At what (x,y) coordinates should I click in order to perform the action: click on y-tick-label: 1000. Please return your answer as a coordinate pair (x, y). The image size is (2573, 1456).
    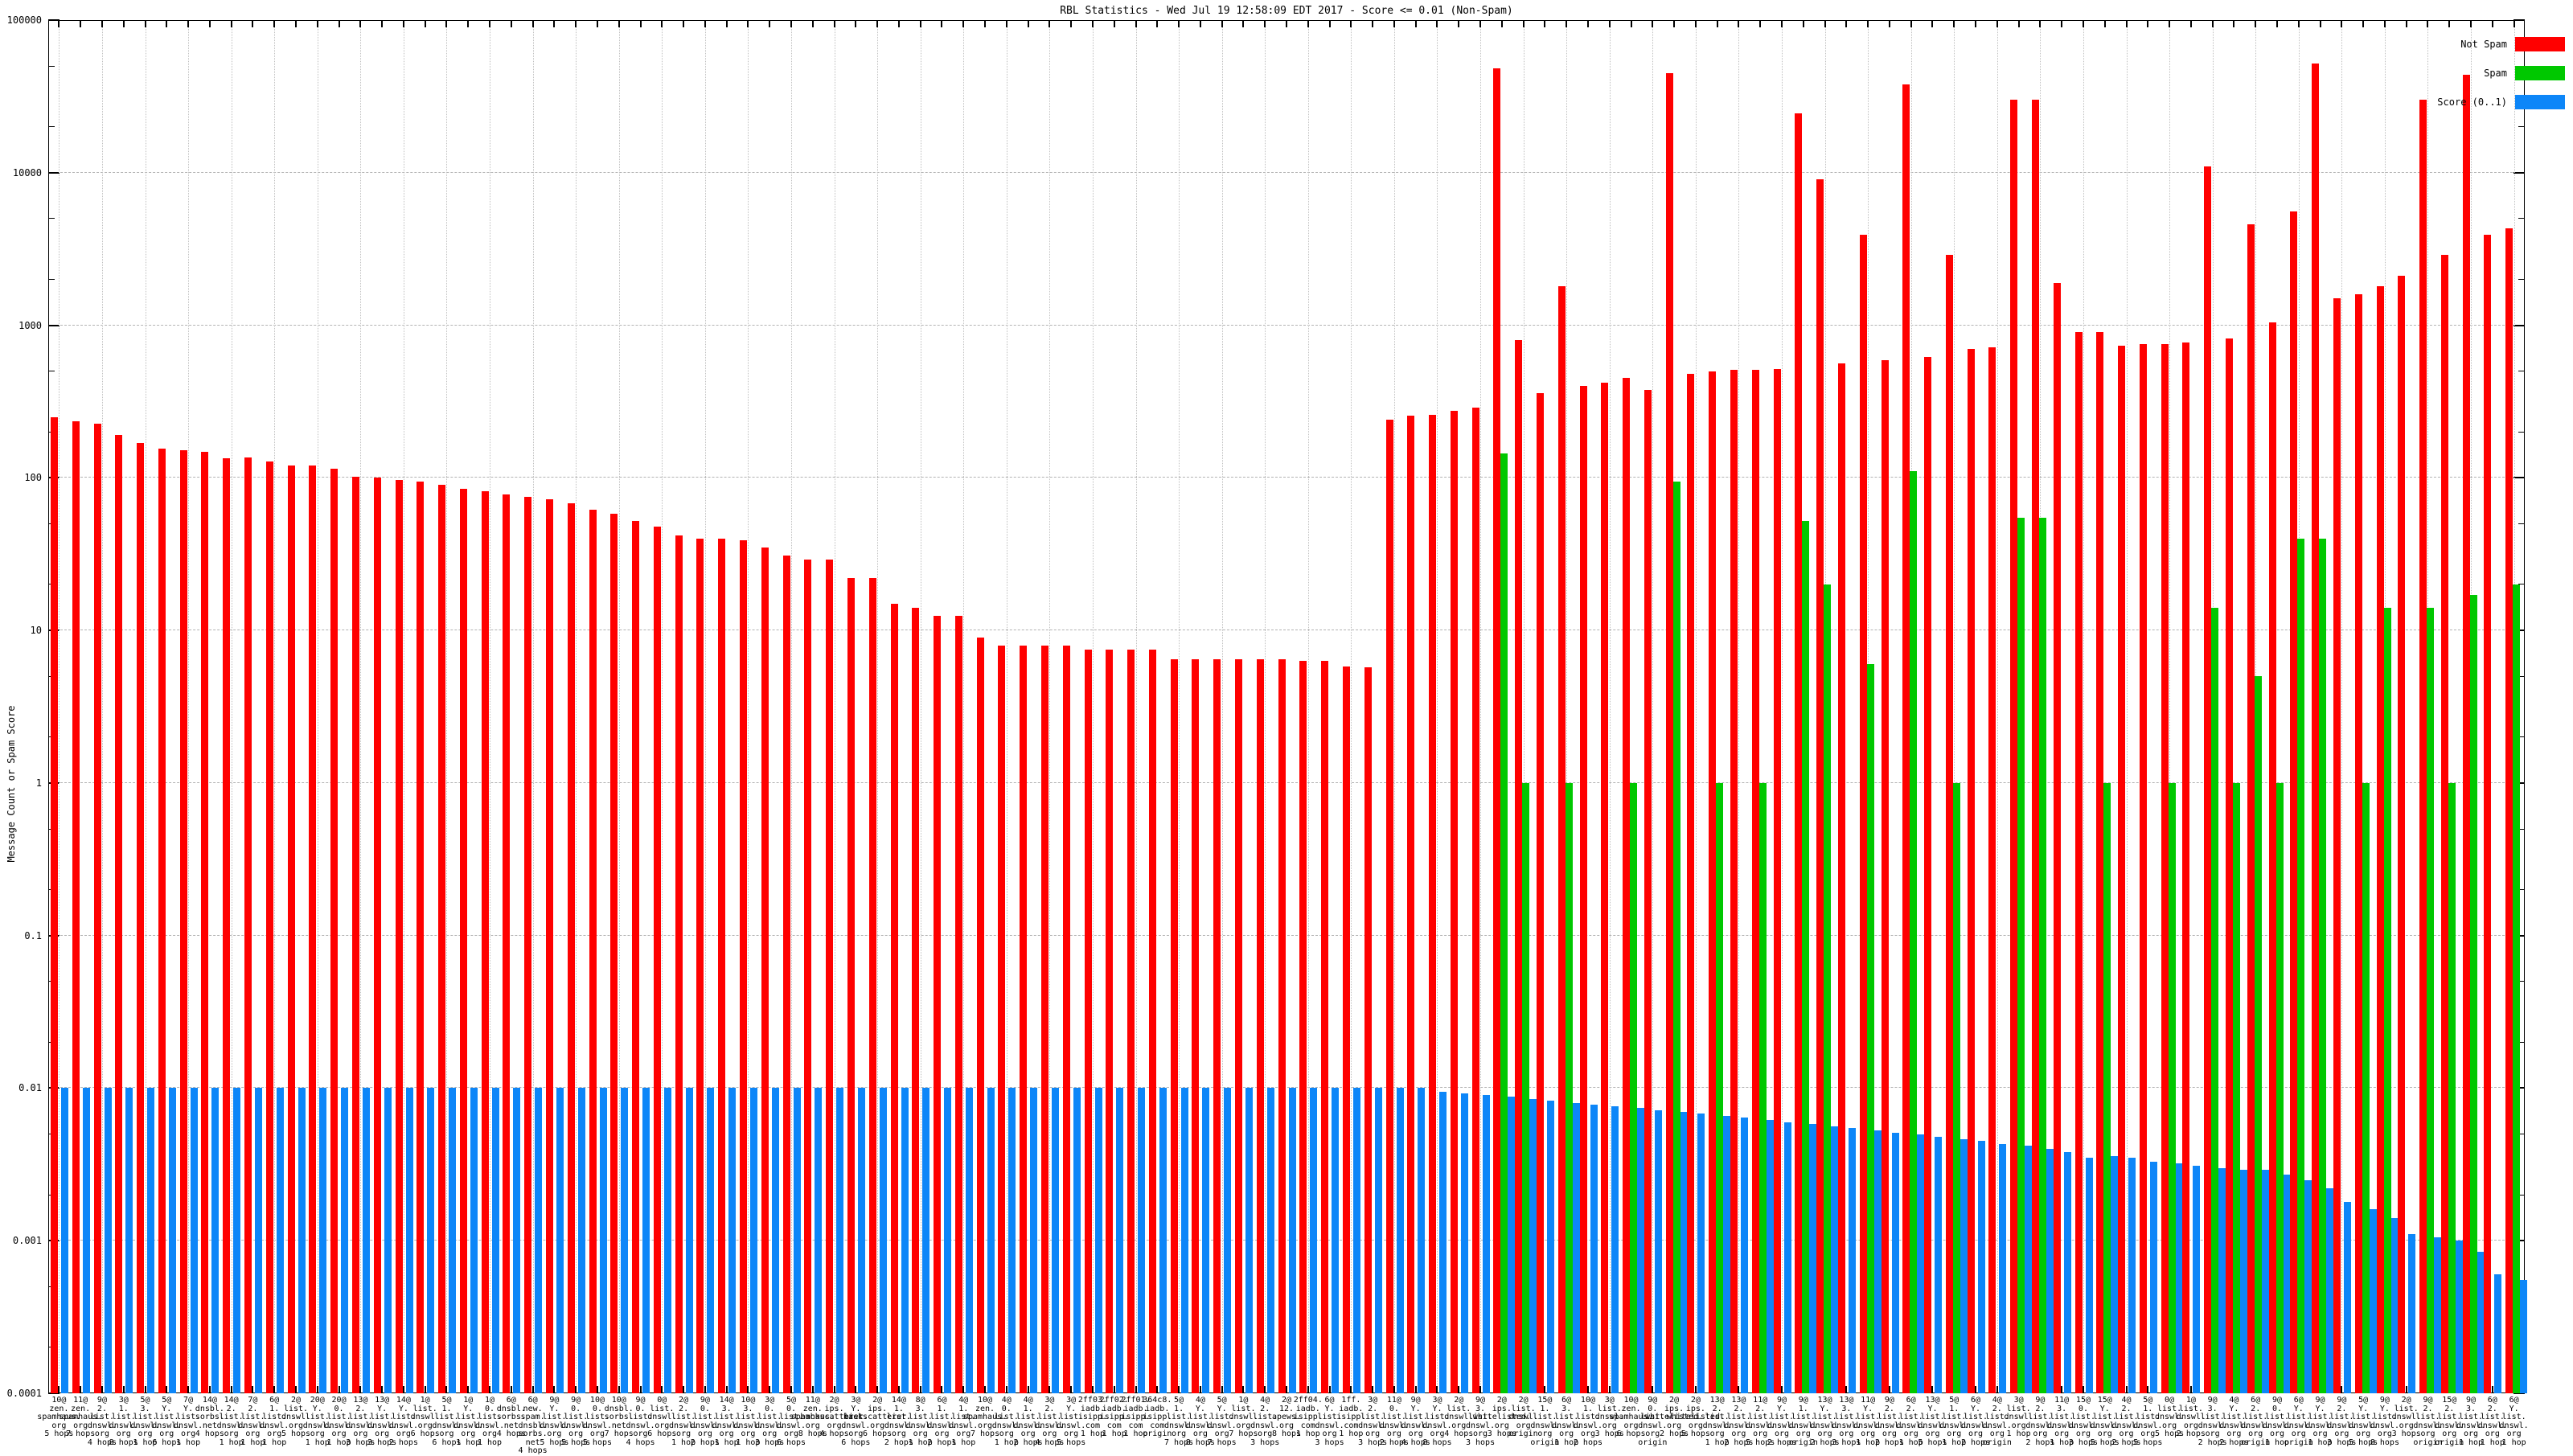
    Looking at the image, I should click on (30, 325).